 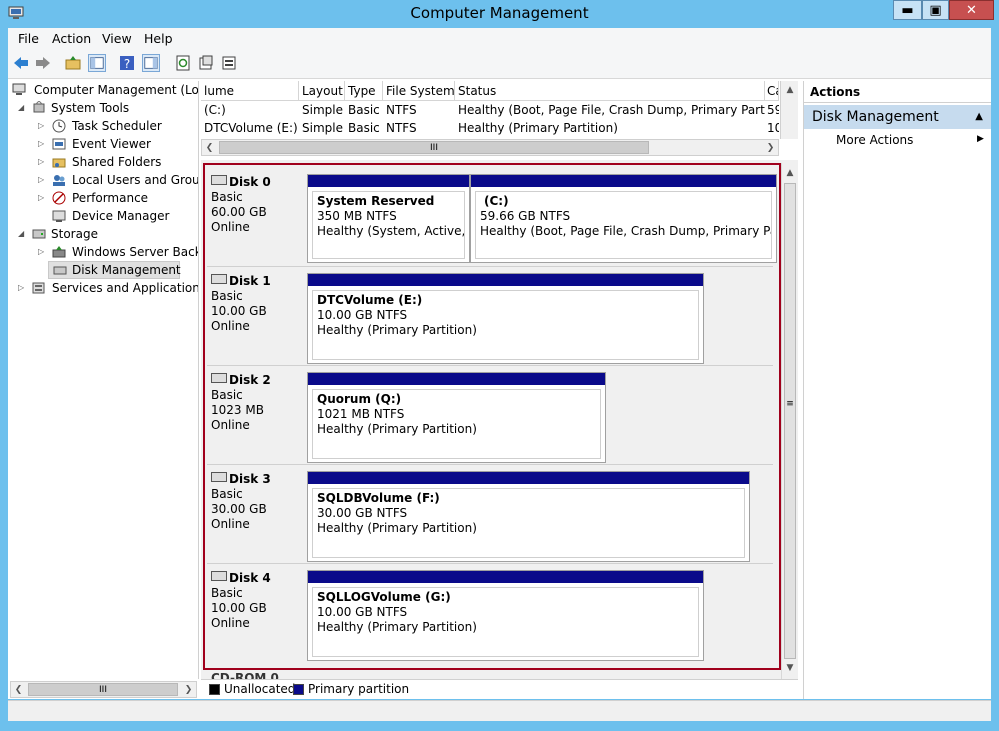 I want to click on unallocated-swatch, so click(x=214, y=689).